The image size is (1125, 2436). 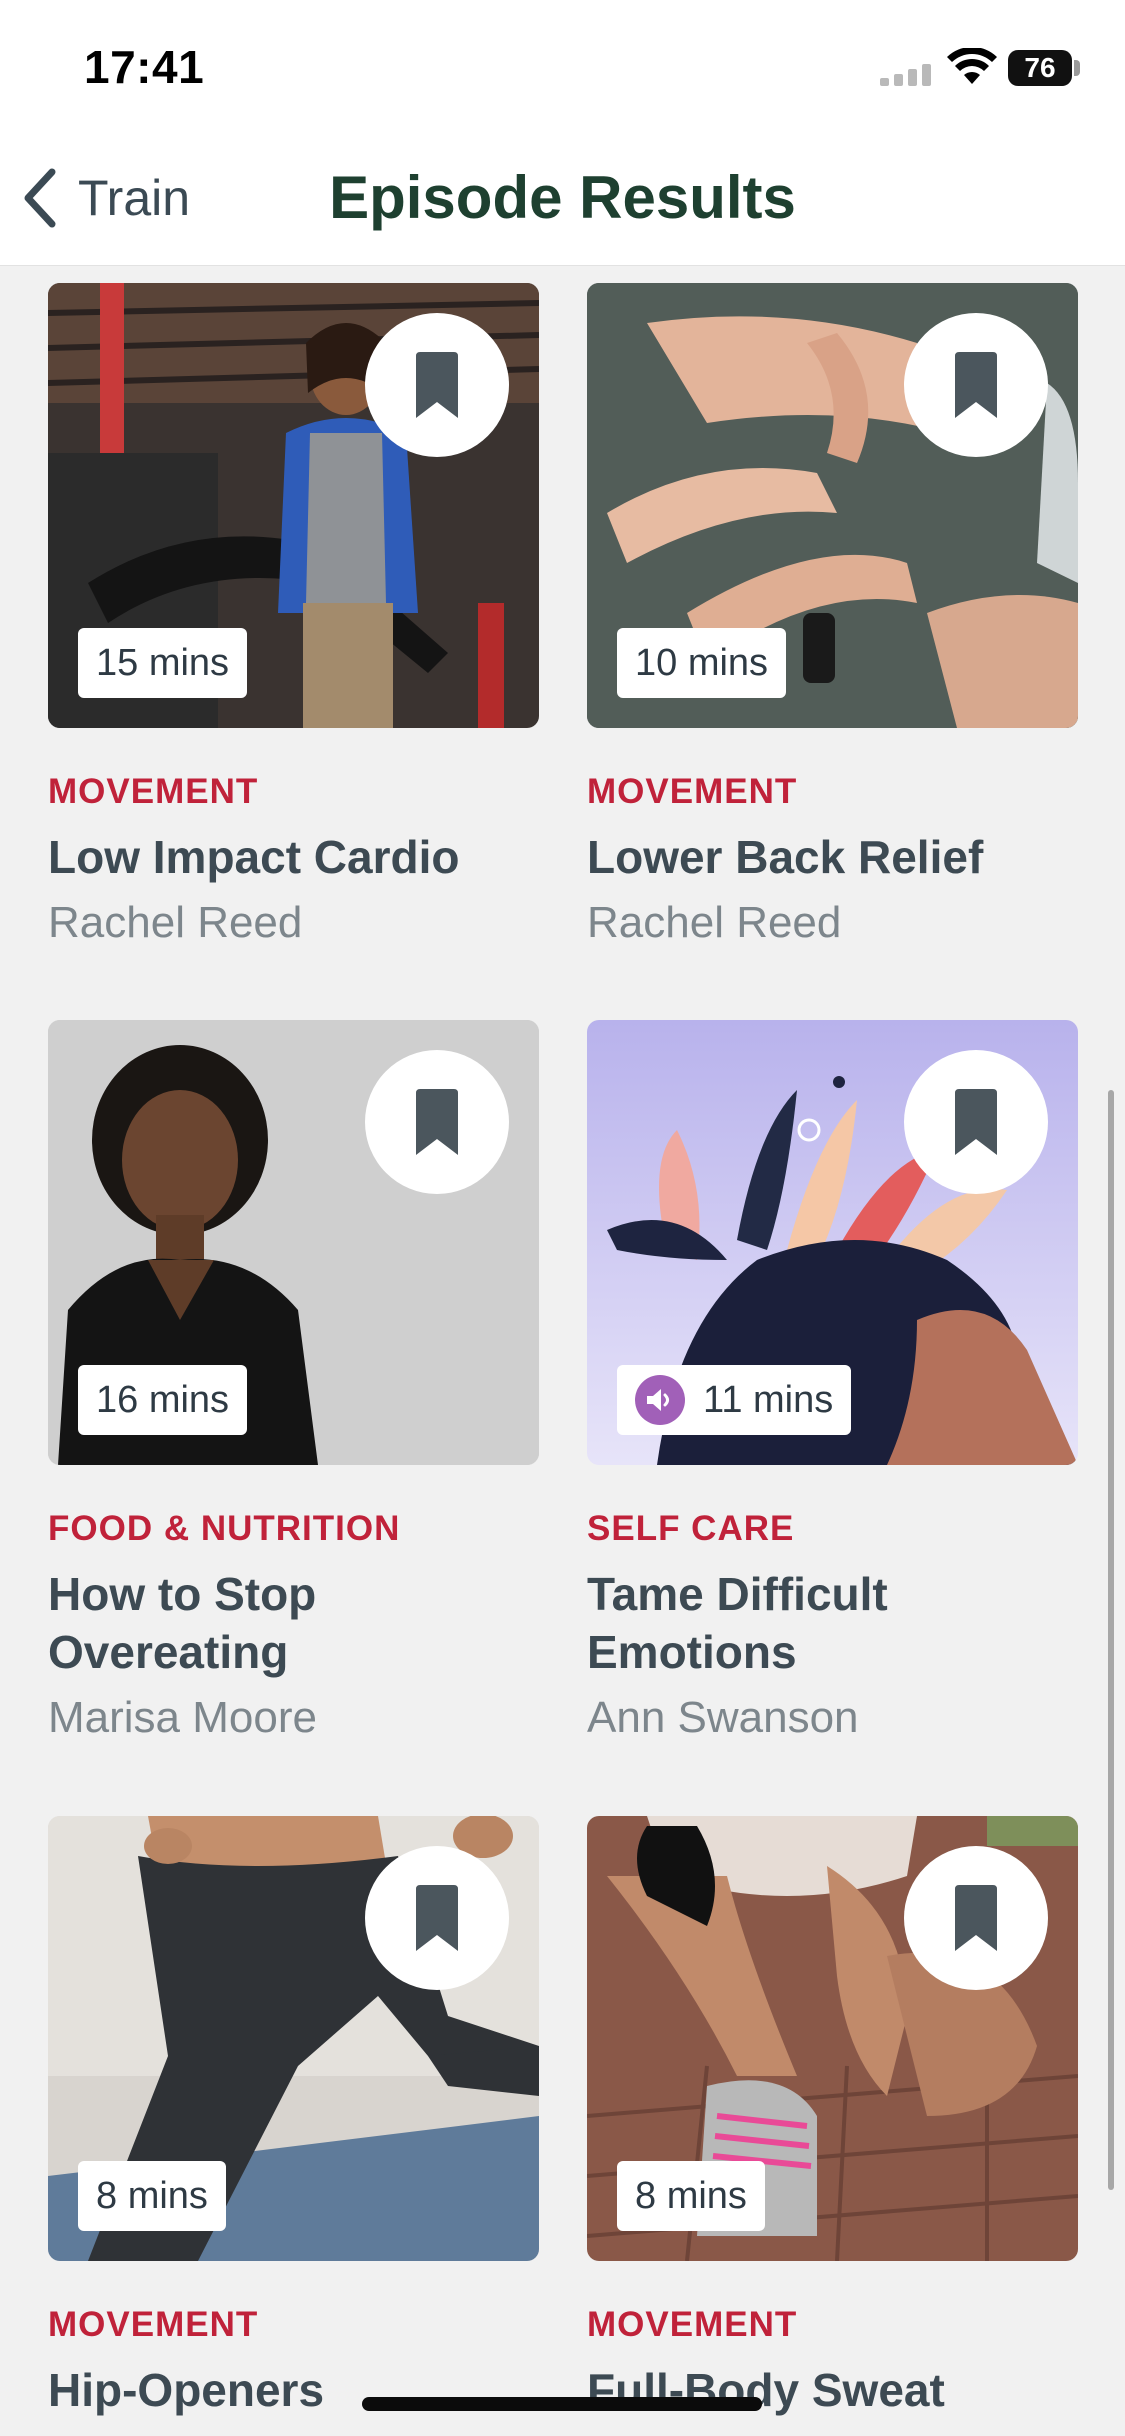 I want to click on duration-badge: 10 mins, so click(x=702, y=663).